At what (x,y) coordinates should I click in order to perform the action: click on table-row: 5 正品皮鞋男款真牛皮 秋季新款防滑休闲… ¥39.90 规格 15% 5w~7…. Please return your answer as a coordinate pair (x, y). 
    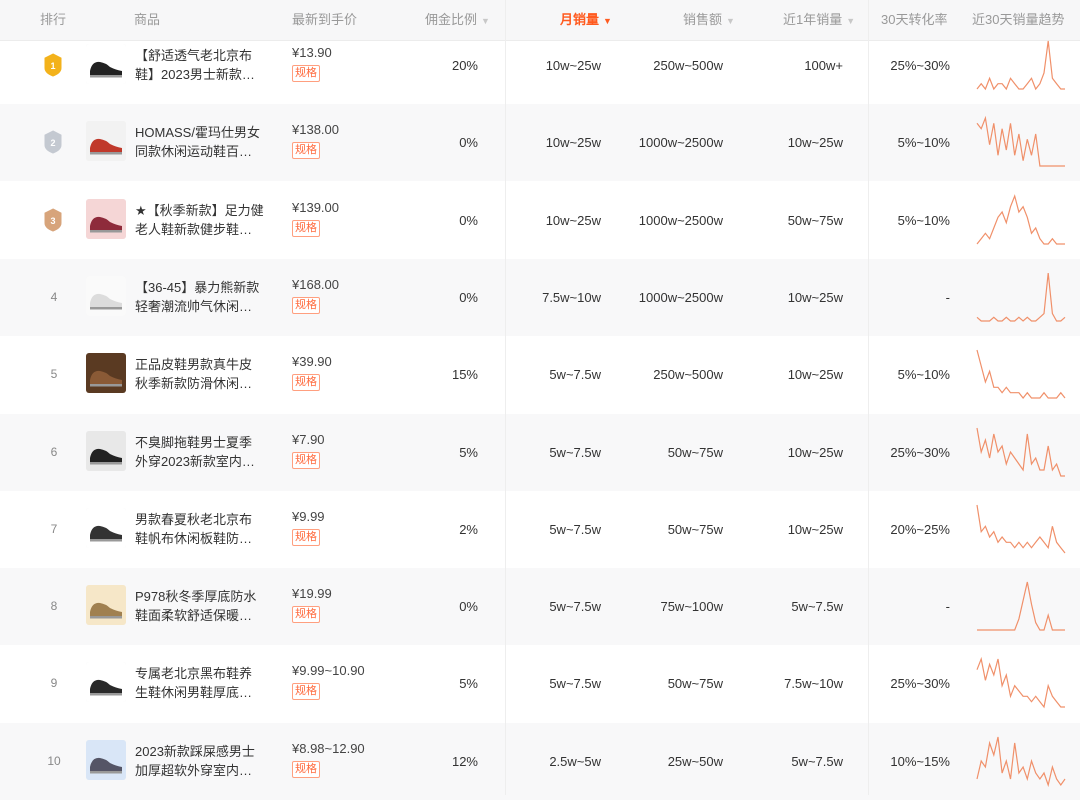
    Looking at the image, I should click on (540, 374).